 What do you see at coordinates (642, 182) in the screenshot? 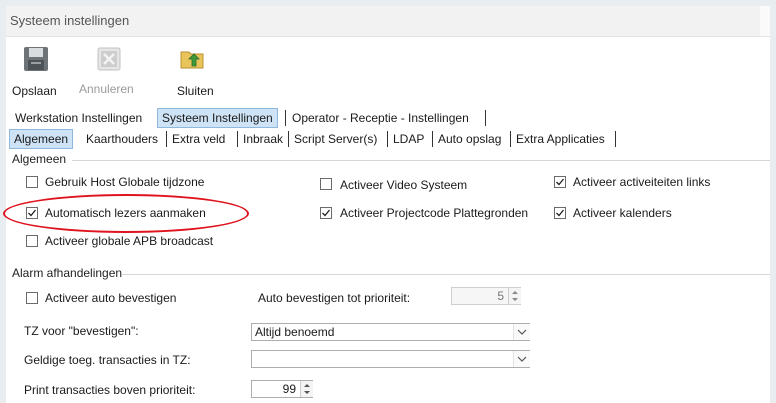
I see `label-activity-links: Activeer activeiteiten links` at bounding box center [642, 182].